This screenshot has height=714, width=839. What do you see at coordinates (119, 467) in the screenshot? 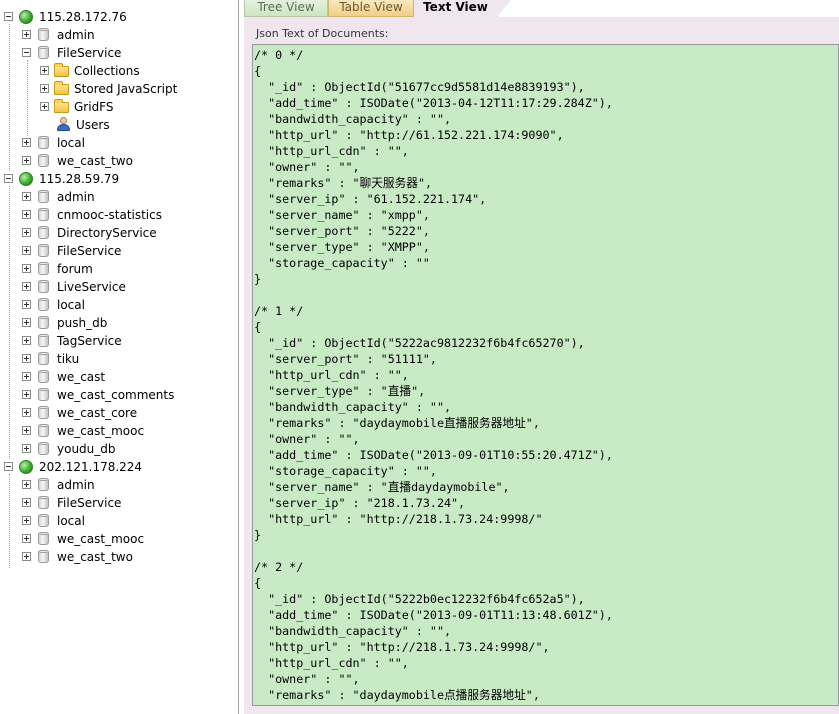
I see `tree-node-server: 202.121.178.224` at bounding box center [119, 467].